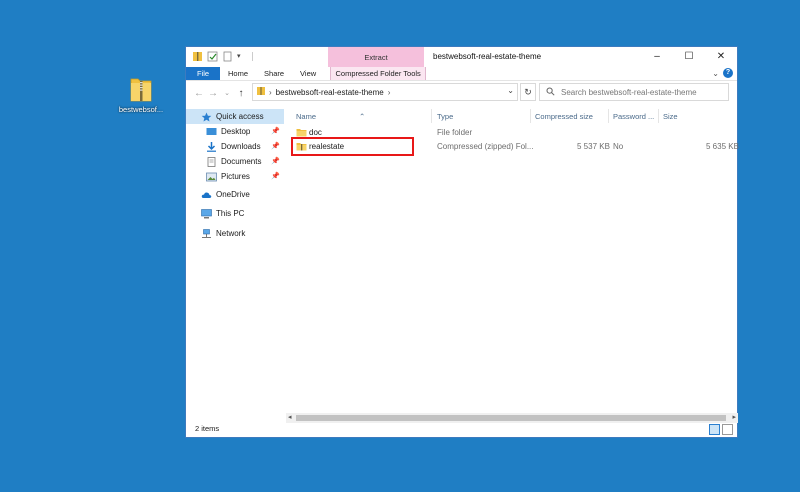 This screenshot has width=800, height=492. Describe the element at coordinates (721, 57) in the screenshot. I see `close-button: ✕` at that location.